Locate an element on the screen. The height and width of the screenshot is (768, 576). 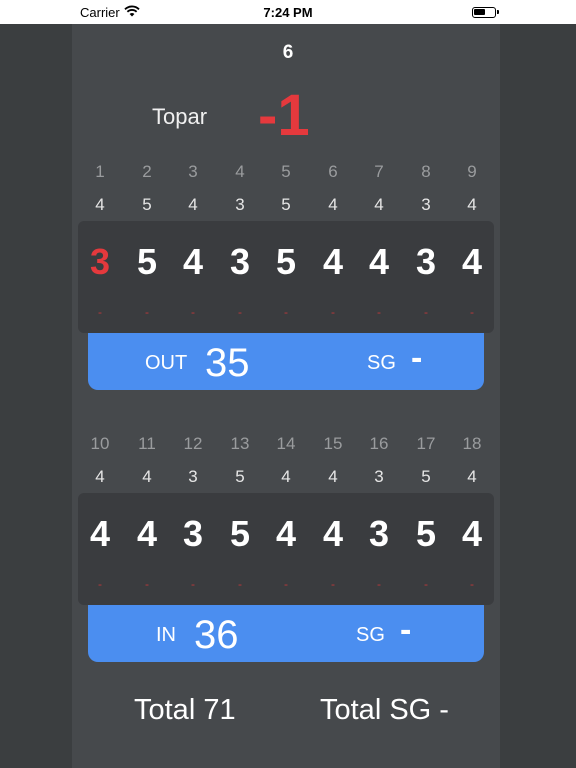
right-gutter is located at coordinates (538, 396).